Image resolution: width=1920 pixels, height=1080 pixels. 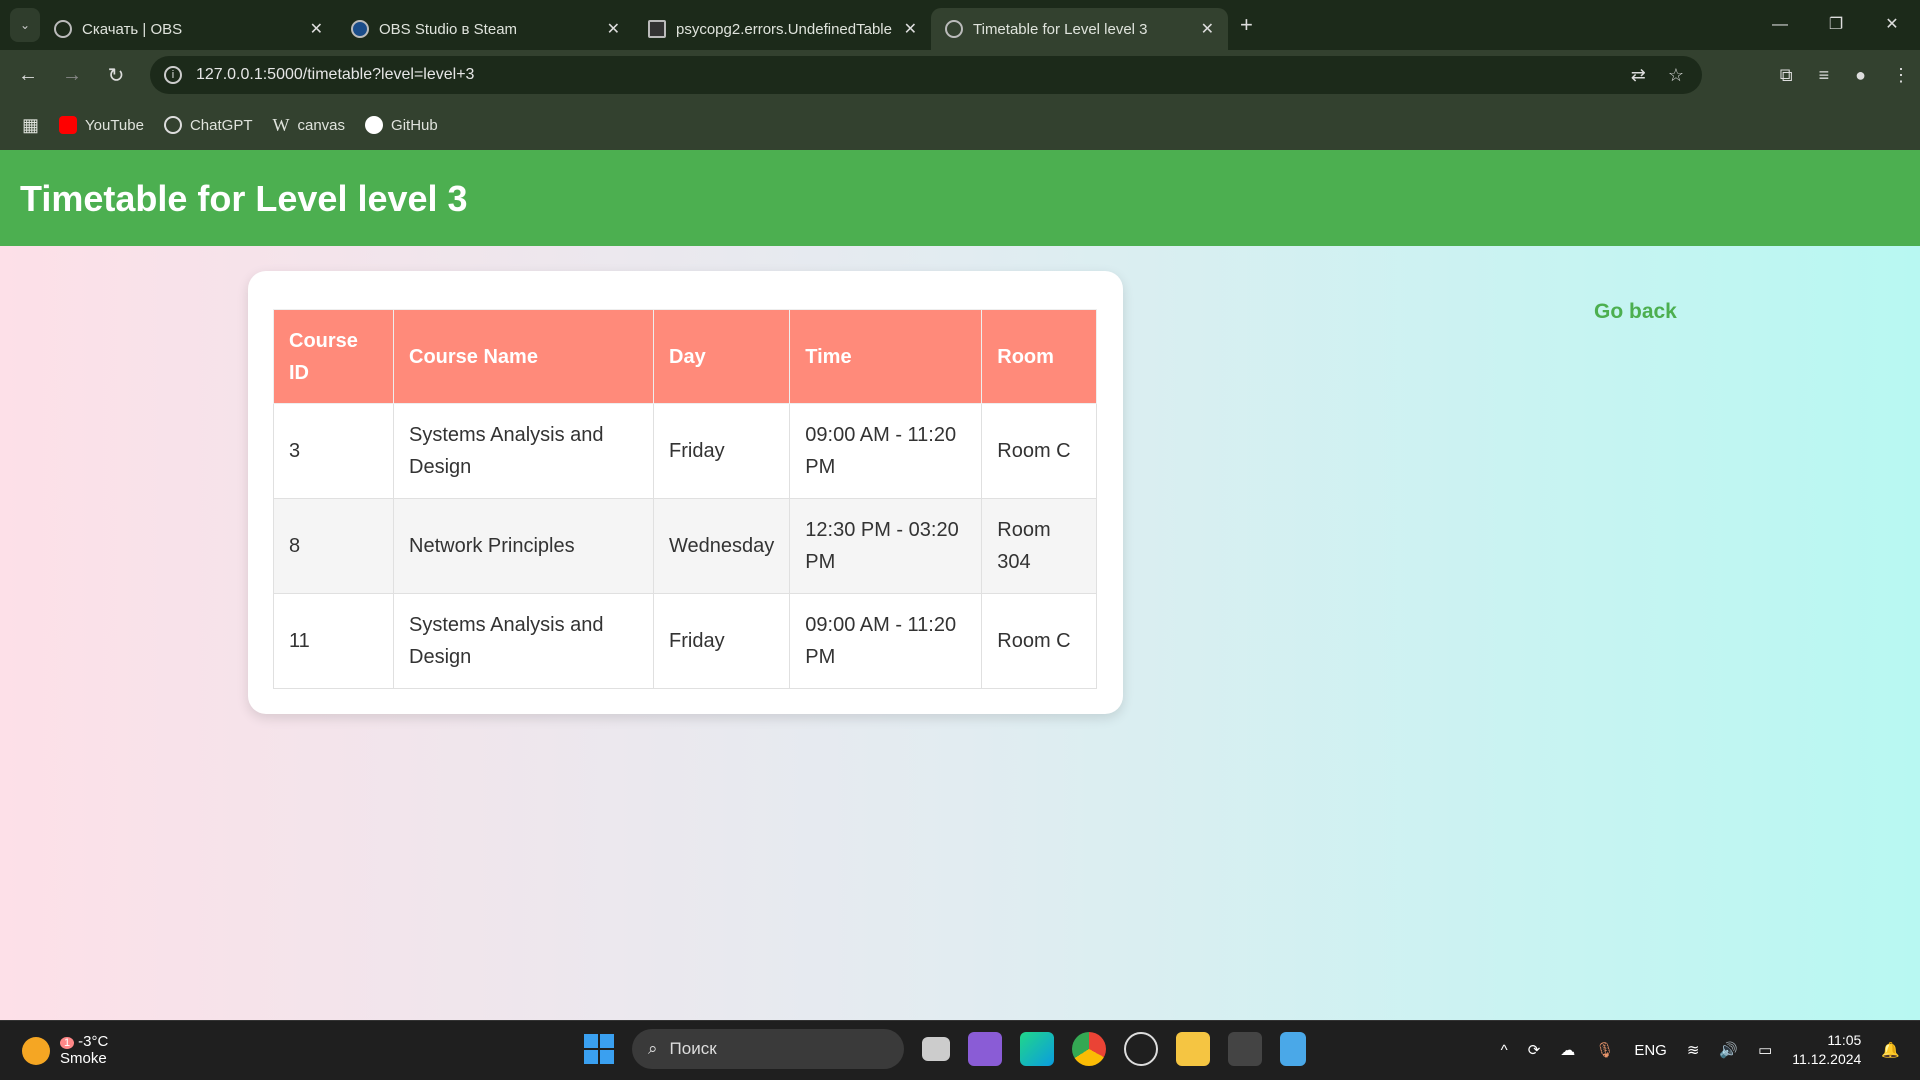 What do you see at coordinates (374, 125) in the screenshot?
I see `github-icon` at bounding box center [374, 125].